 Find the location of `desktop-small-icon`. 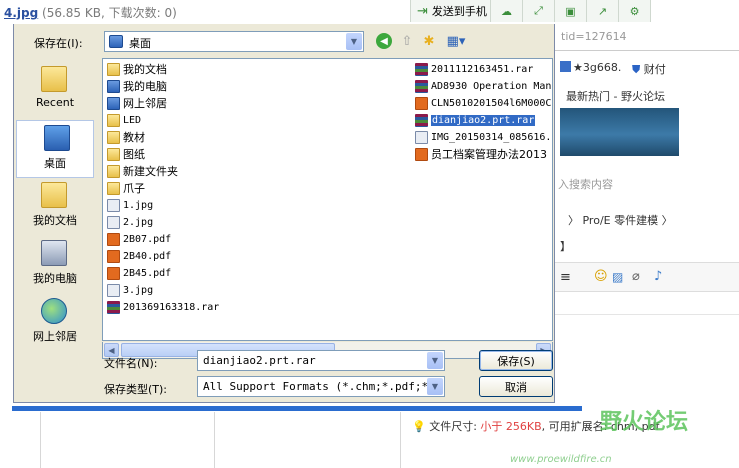

desktop-small-icon is located at coordinates (116, 41).